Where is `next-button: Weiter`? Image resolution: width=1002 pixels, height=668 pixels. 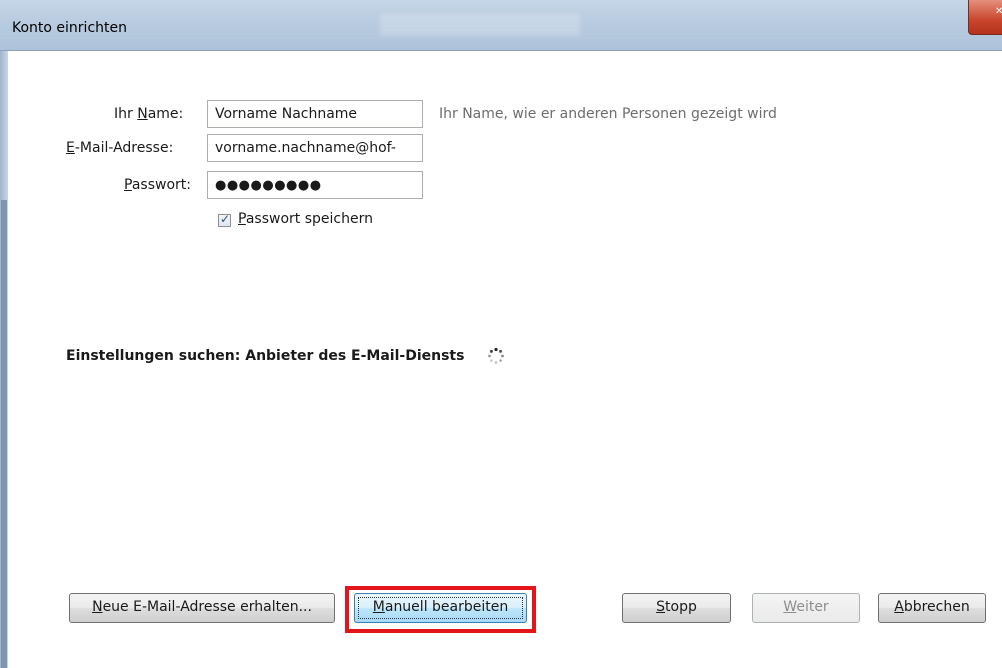 next-button: Weiter is located at coordinates (806, 608).